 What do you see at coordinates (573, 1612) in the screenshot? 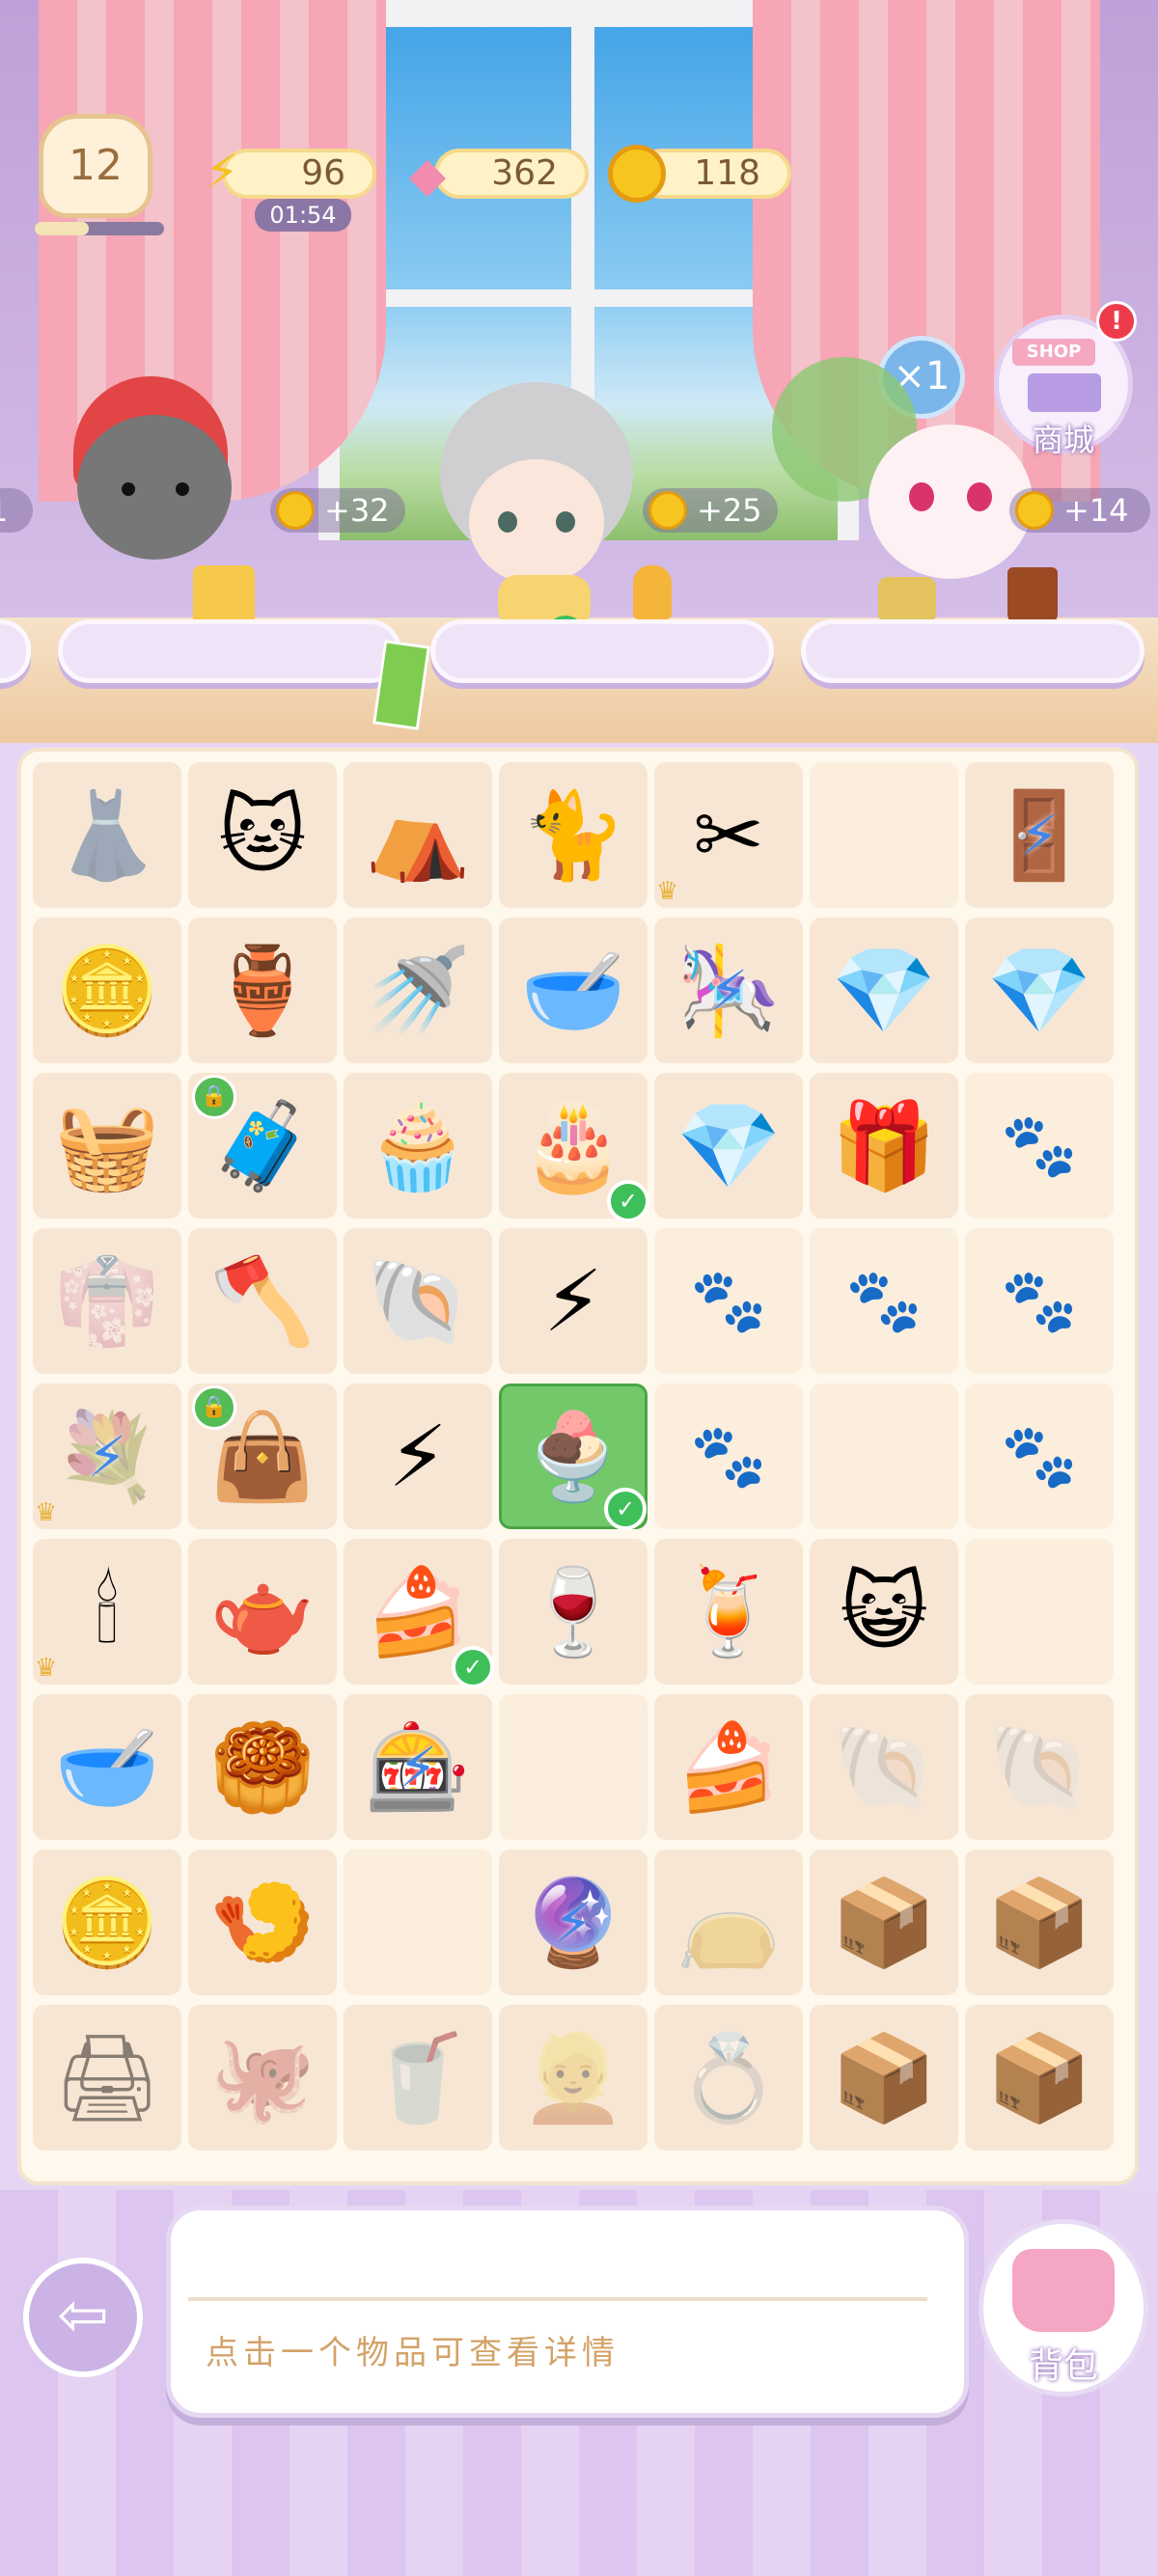
I see `board-item-glass: 🍷` at bounding box center [573, 1612].